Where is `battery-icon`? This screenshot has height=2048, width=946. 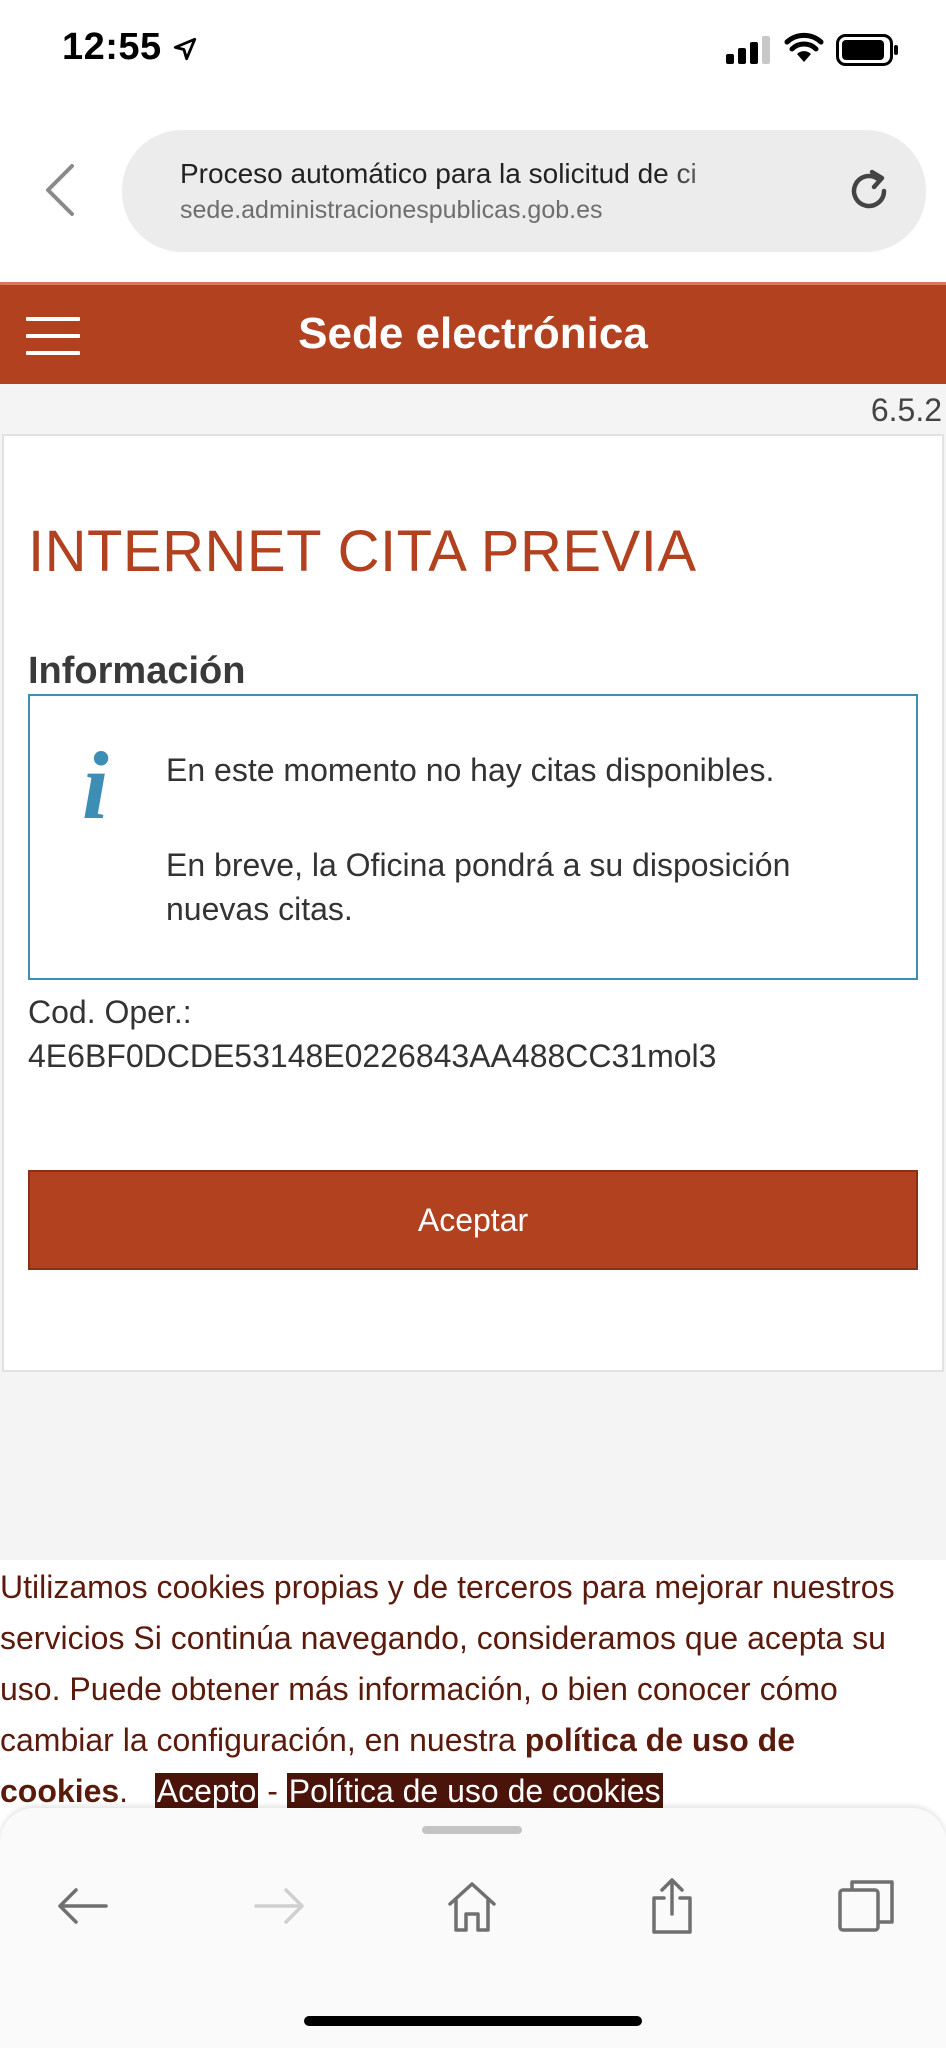
battery-icon is located at coordinates (867, 50).